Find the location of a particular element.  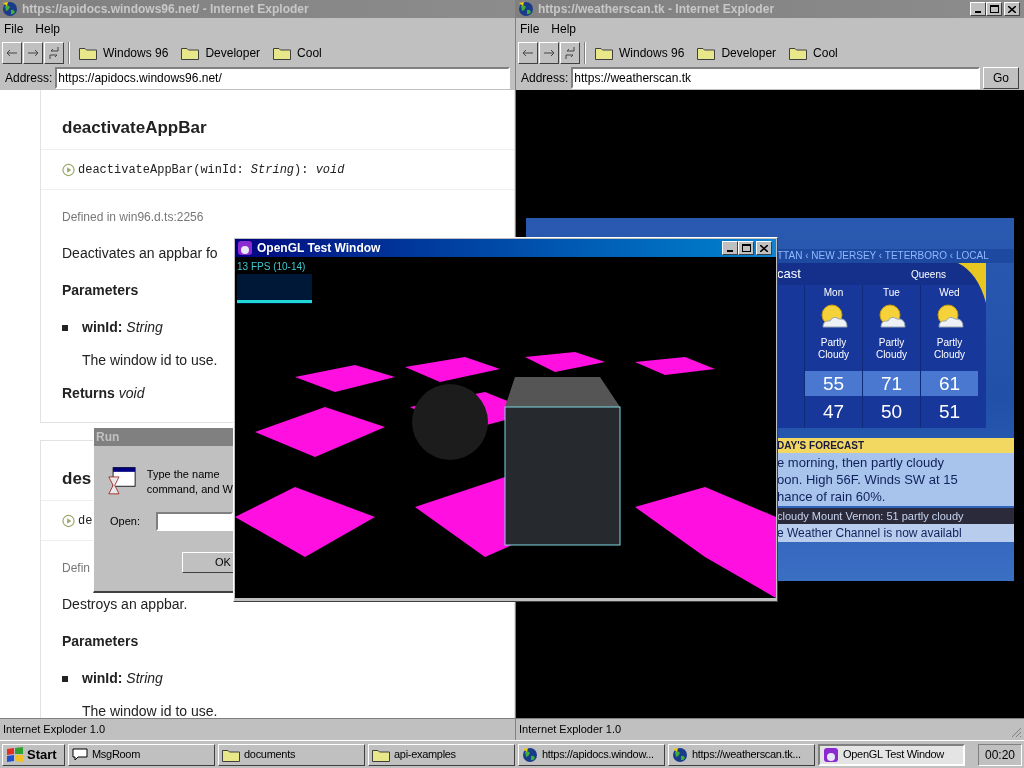

open-field is located at coordinates (194, 521).